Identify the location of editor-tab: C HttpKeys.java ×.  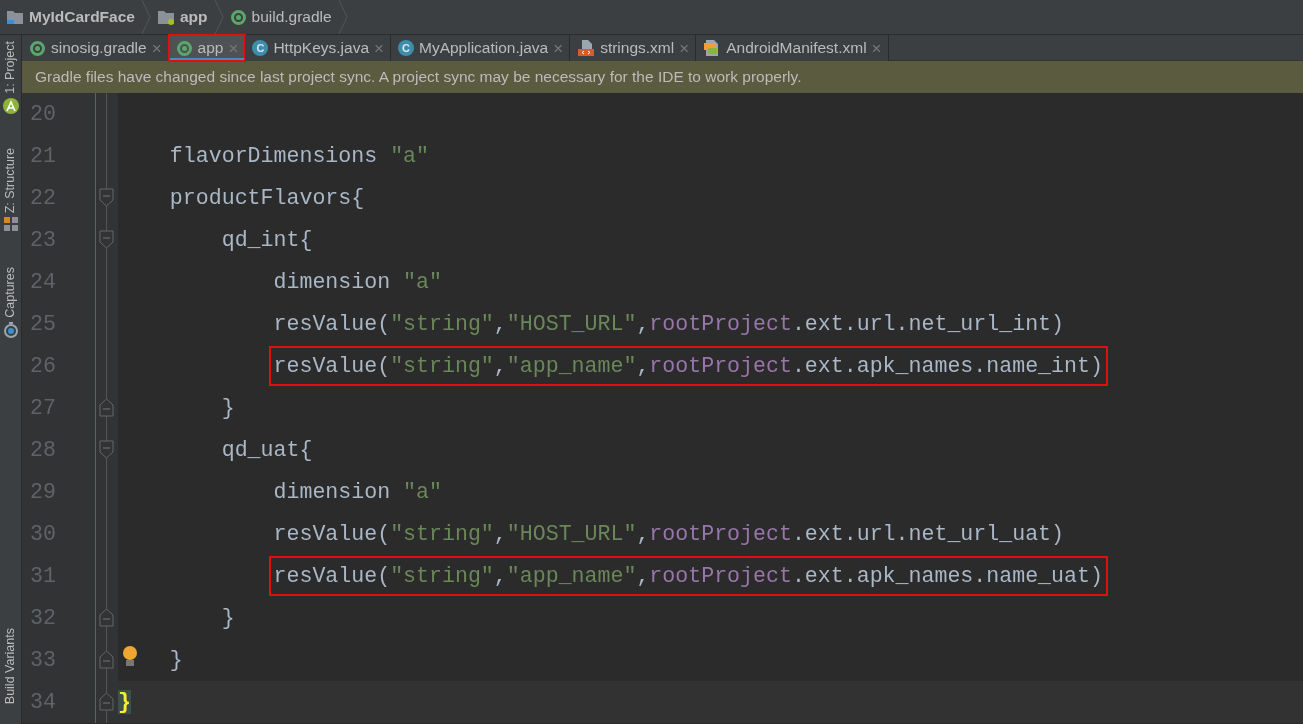
(318, 48).